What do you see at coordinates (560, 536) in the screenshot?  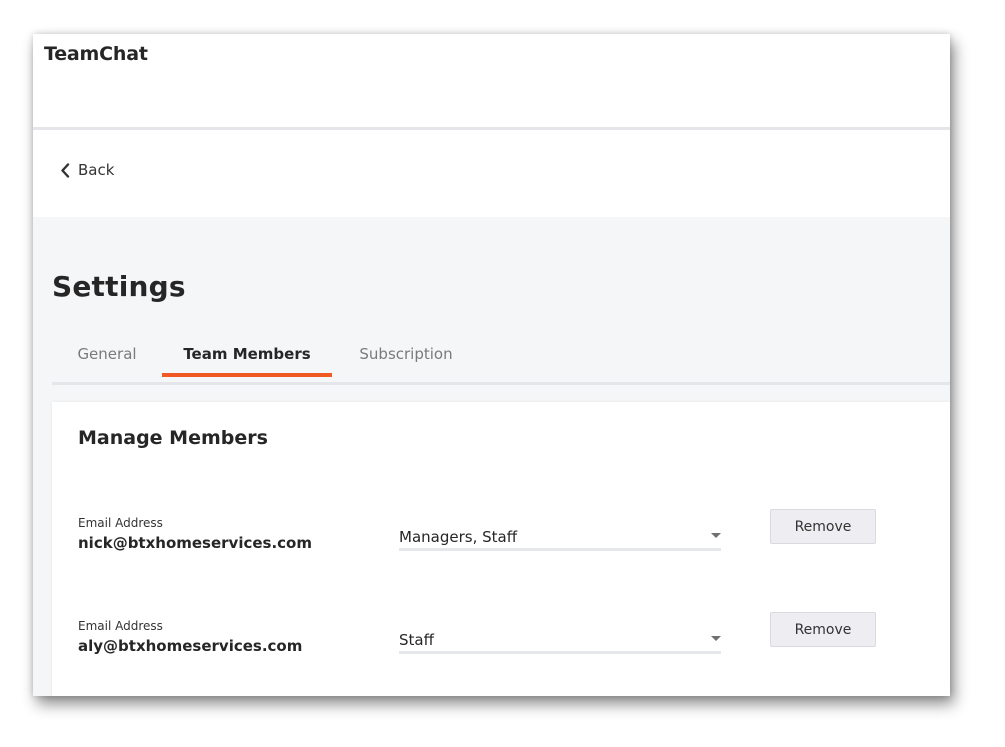 I see `role-select: Managers, Staff` at bounding box center [560, 536].